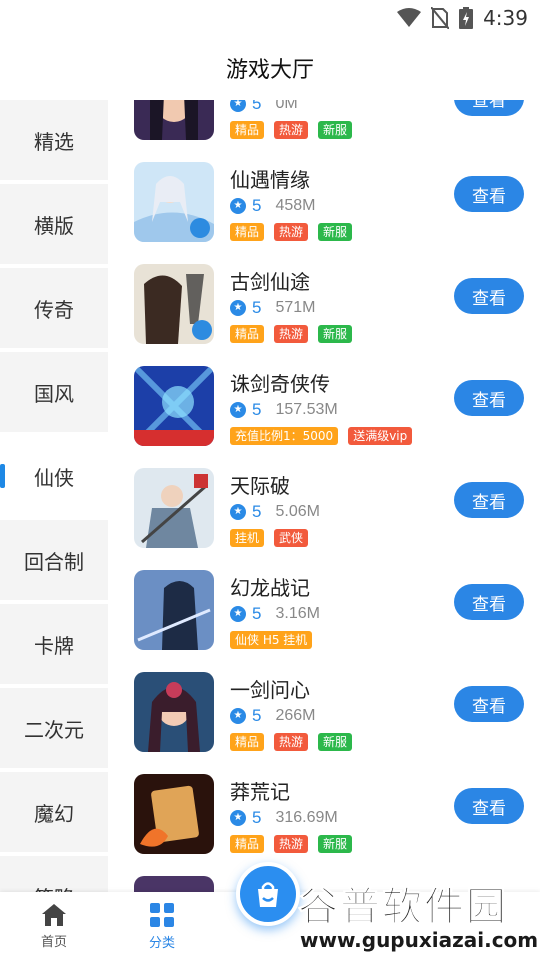  I want to click on game-name: 天际破, so click(260, 486).